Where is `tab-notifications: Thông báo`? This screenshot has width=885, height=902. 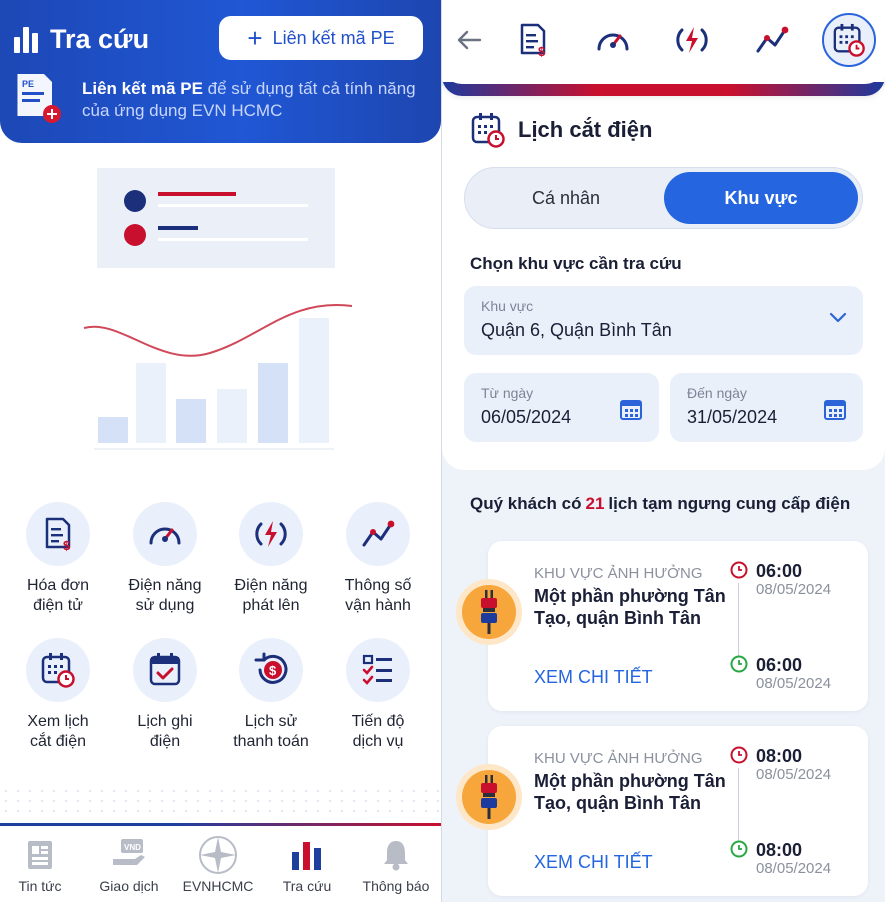
tab-notifications: Thông báo is located at coordinates (396, 865).